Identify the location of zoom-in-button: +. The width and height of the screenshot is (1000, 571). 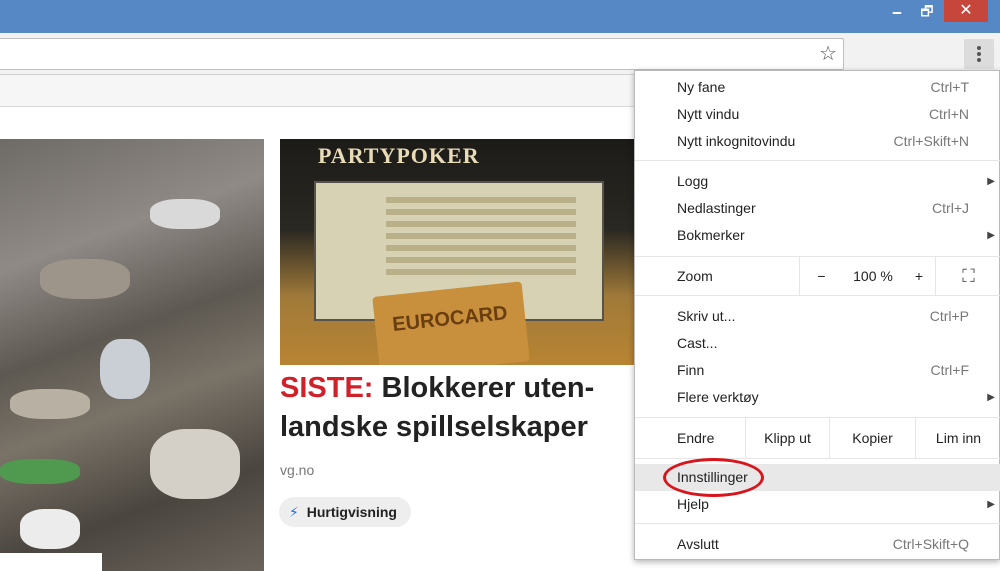
(919, 276).